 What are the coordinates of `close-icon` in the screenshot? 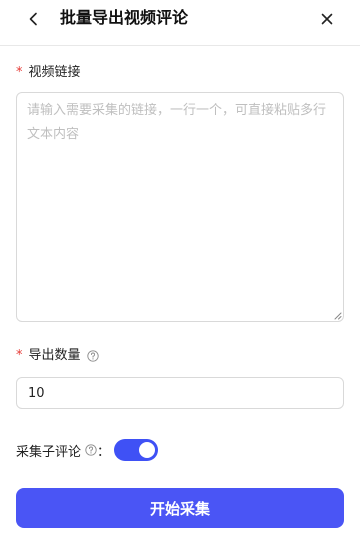 It's located at (327, 19).